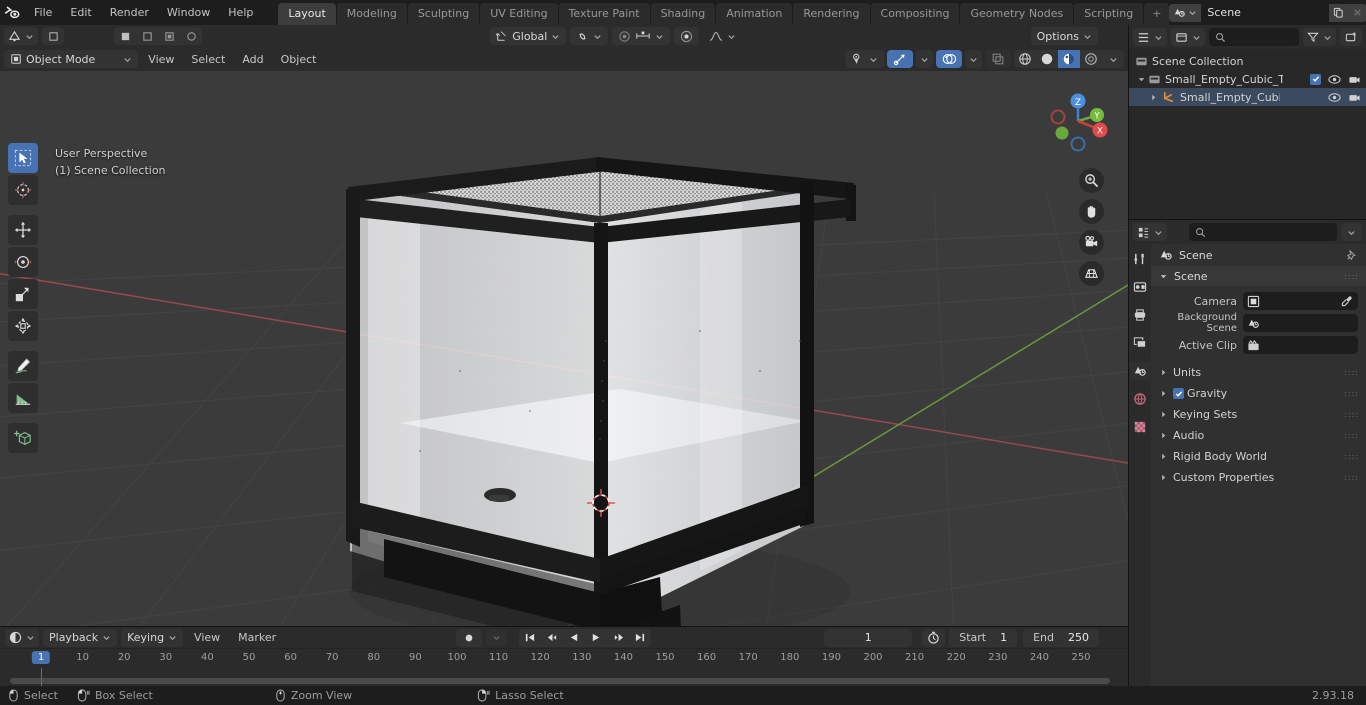  Describe the element at coordinates (80, 12) in the screenshot. I see `menu-edit: Edit` at that location.